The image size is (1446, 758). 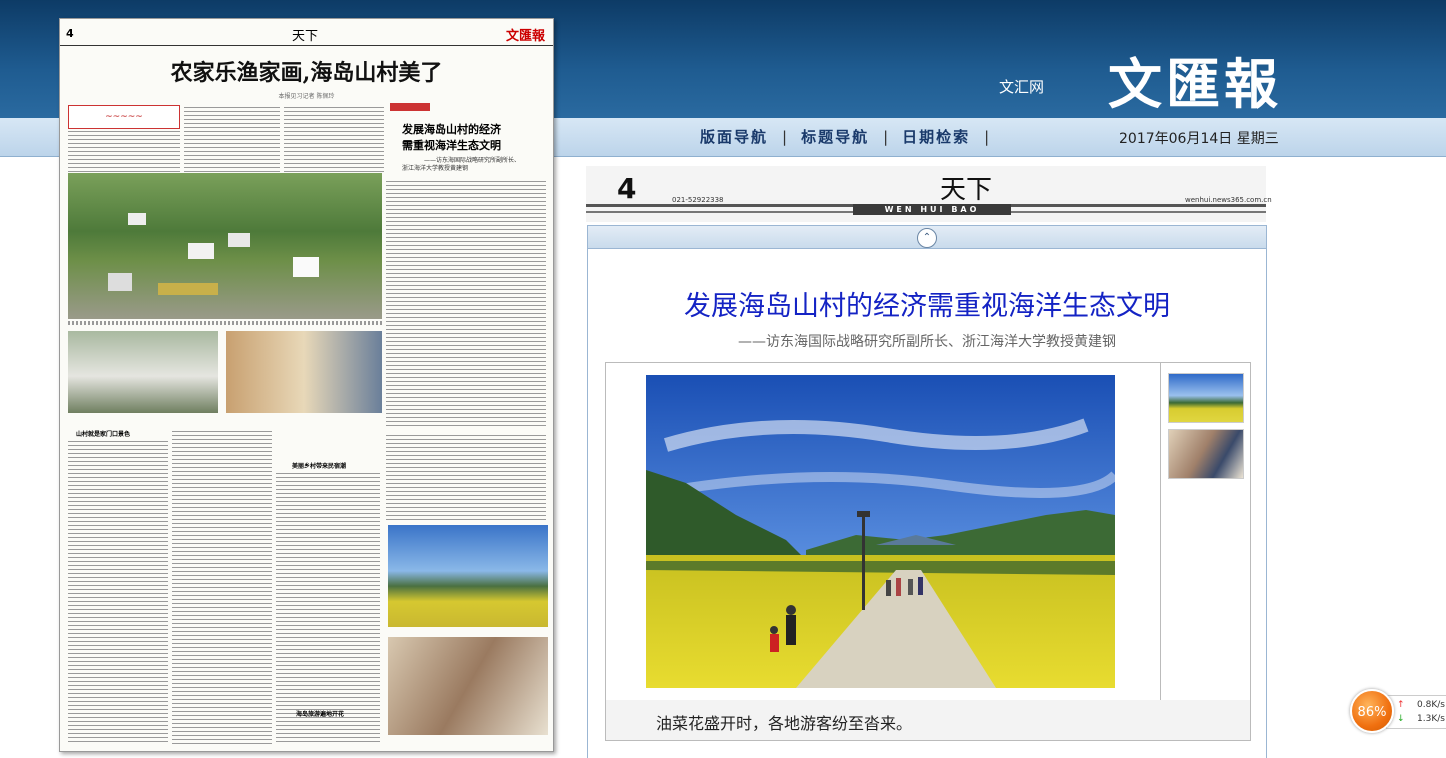 I want to click on memory-usage-ball: 86%, so click(x=1372, y=711).